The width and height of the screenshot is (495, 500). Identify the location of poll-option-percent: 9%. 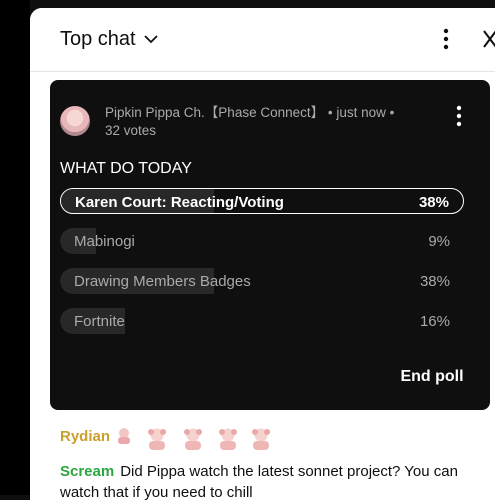
(439, 241).